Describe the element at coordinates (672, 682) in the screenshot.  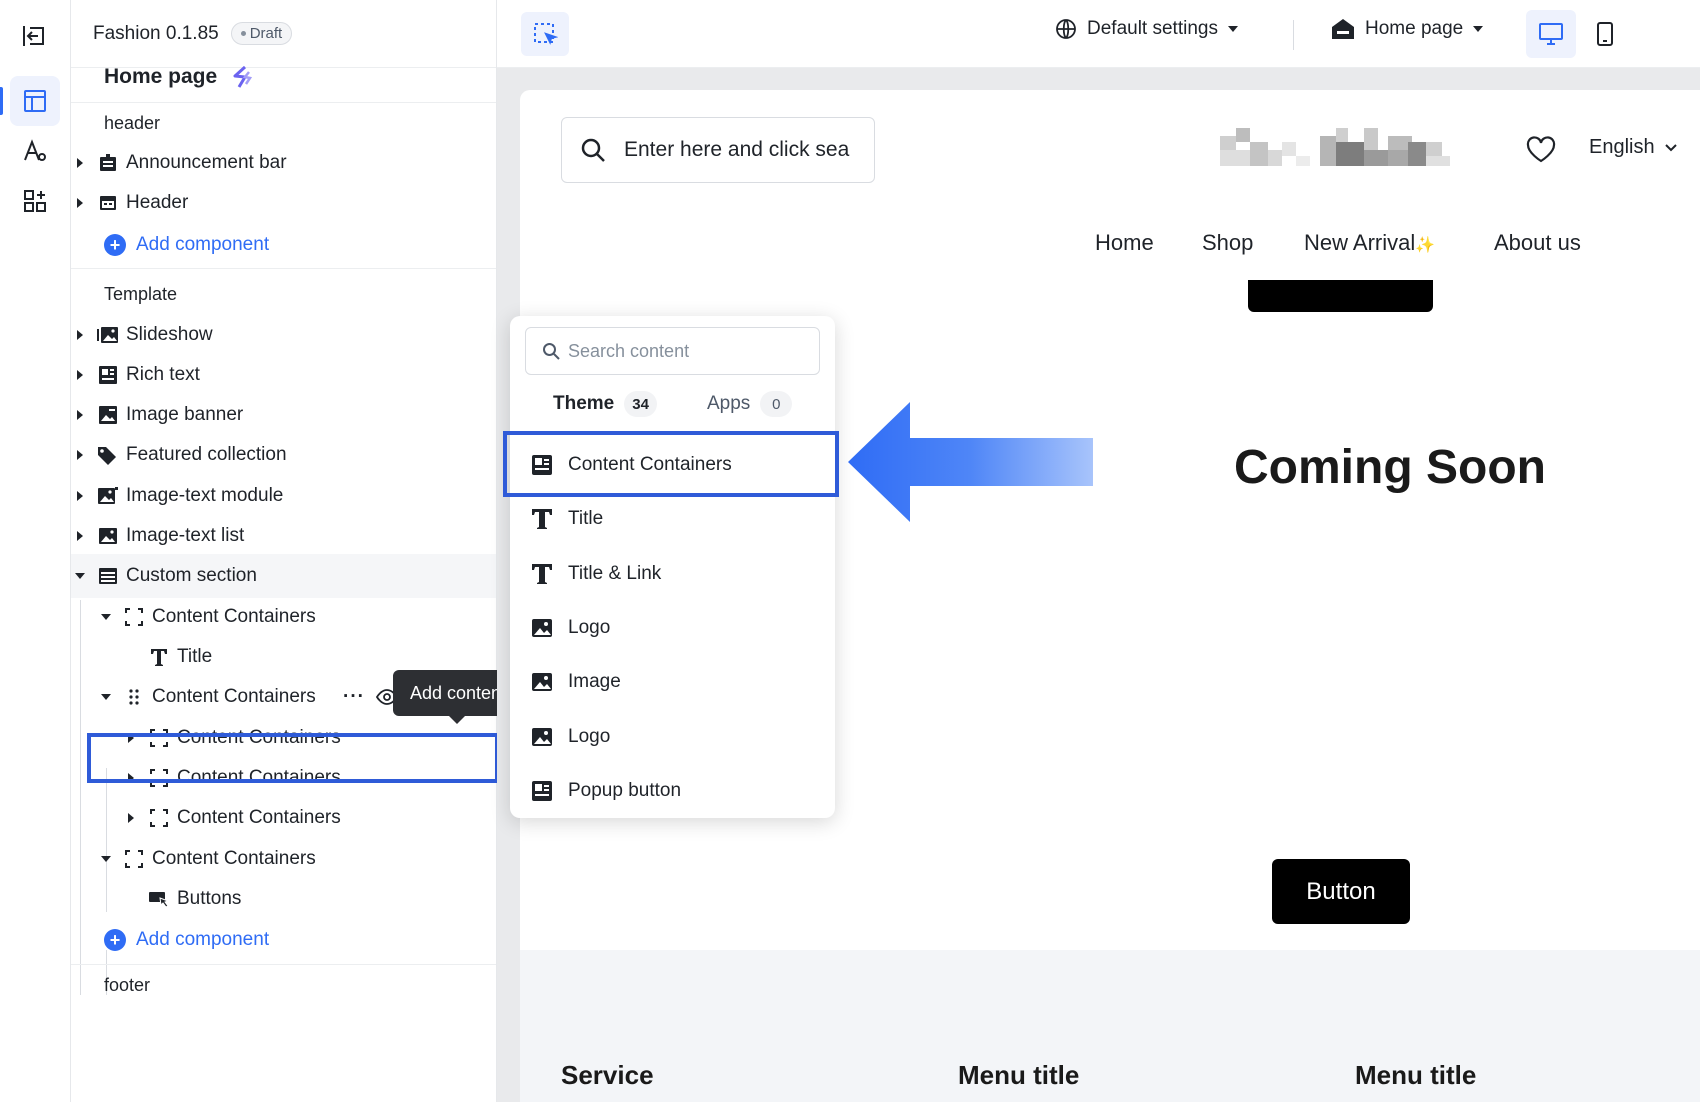
I see `content-item-image: Image` at that location.